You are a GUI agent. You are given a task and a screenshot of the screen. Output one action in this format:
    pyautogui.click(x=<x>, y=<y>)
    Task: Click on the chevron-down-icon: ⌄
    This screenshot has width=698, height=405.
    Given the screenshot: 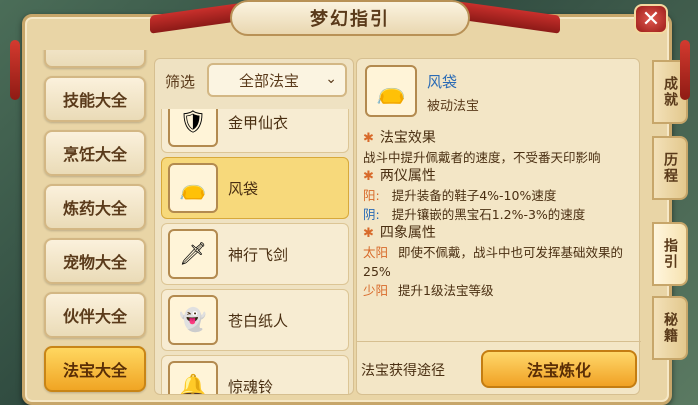 What is the action you would take?
    pyautogui.click(x=331, y=79)
    